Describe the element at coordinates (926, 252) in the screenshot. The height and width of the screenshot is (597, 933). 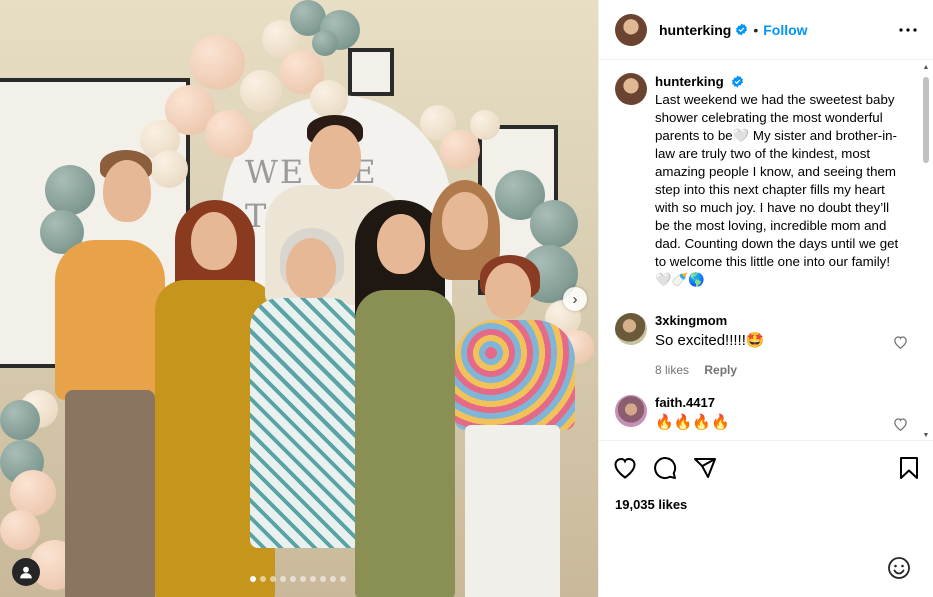
I see `comments-scrollbar: ▲ ▼` at that location.